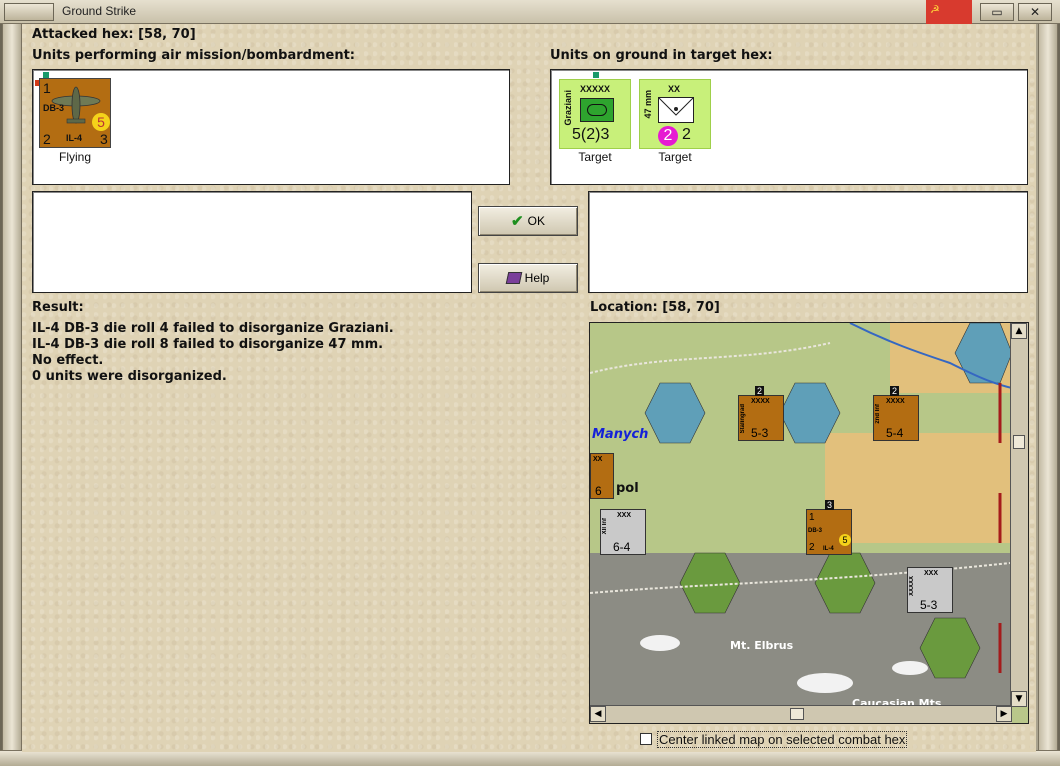 This screenshot has width=1060, height=766. What do you see at coordinates (878, 414) in the screenshot?
I see `counter-side-text: 2nd Inf` at bounding box center [878, 414].